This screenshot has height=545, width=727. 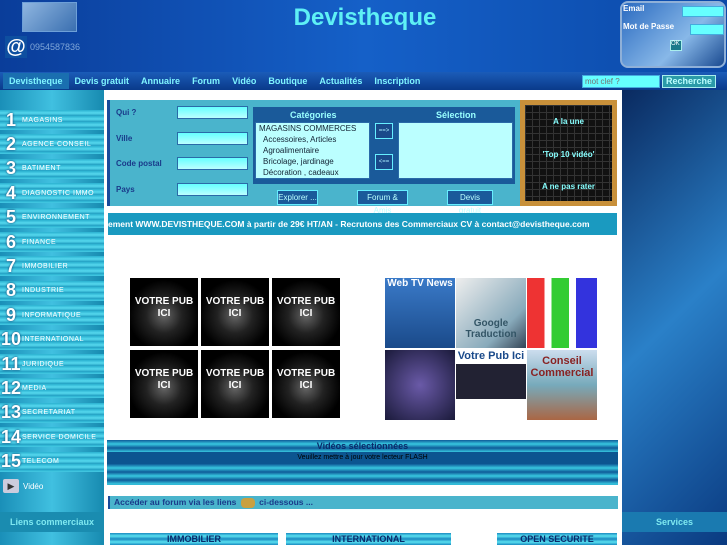 I want to click on category-option: Décoration , cadeaux, so click(x=312, y=172).